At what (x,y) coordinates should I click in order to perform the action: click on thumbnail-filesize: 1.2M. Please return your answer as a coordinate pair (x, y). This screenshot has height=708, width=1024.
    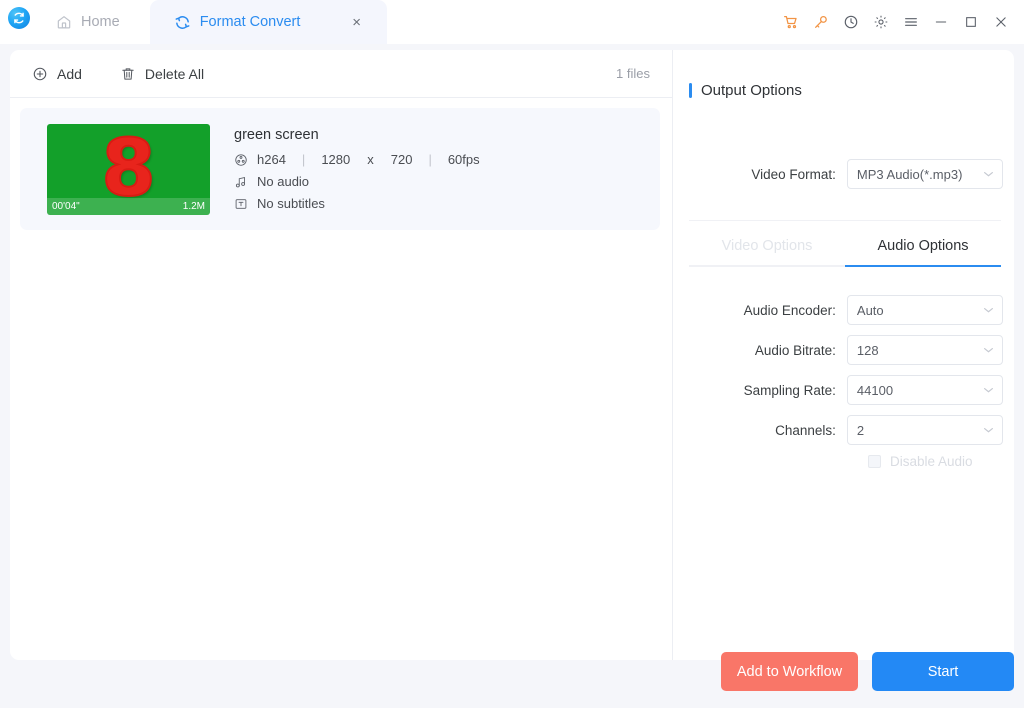
    Looking at the image, I should click on (193, 206).